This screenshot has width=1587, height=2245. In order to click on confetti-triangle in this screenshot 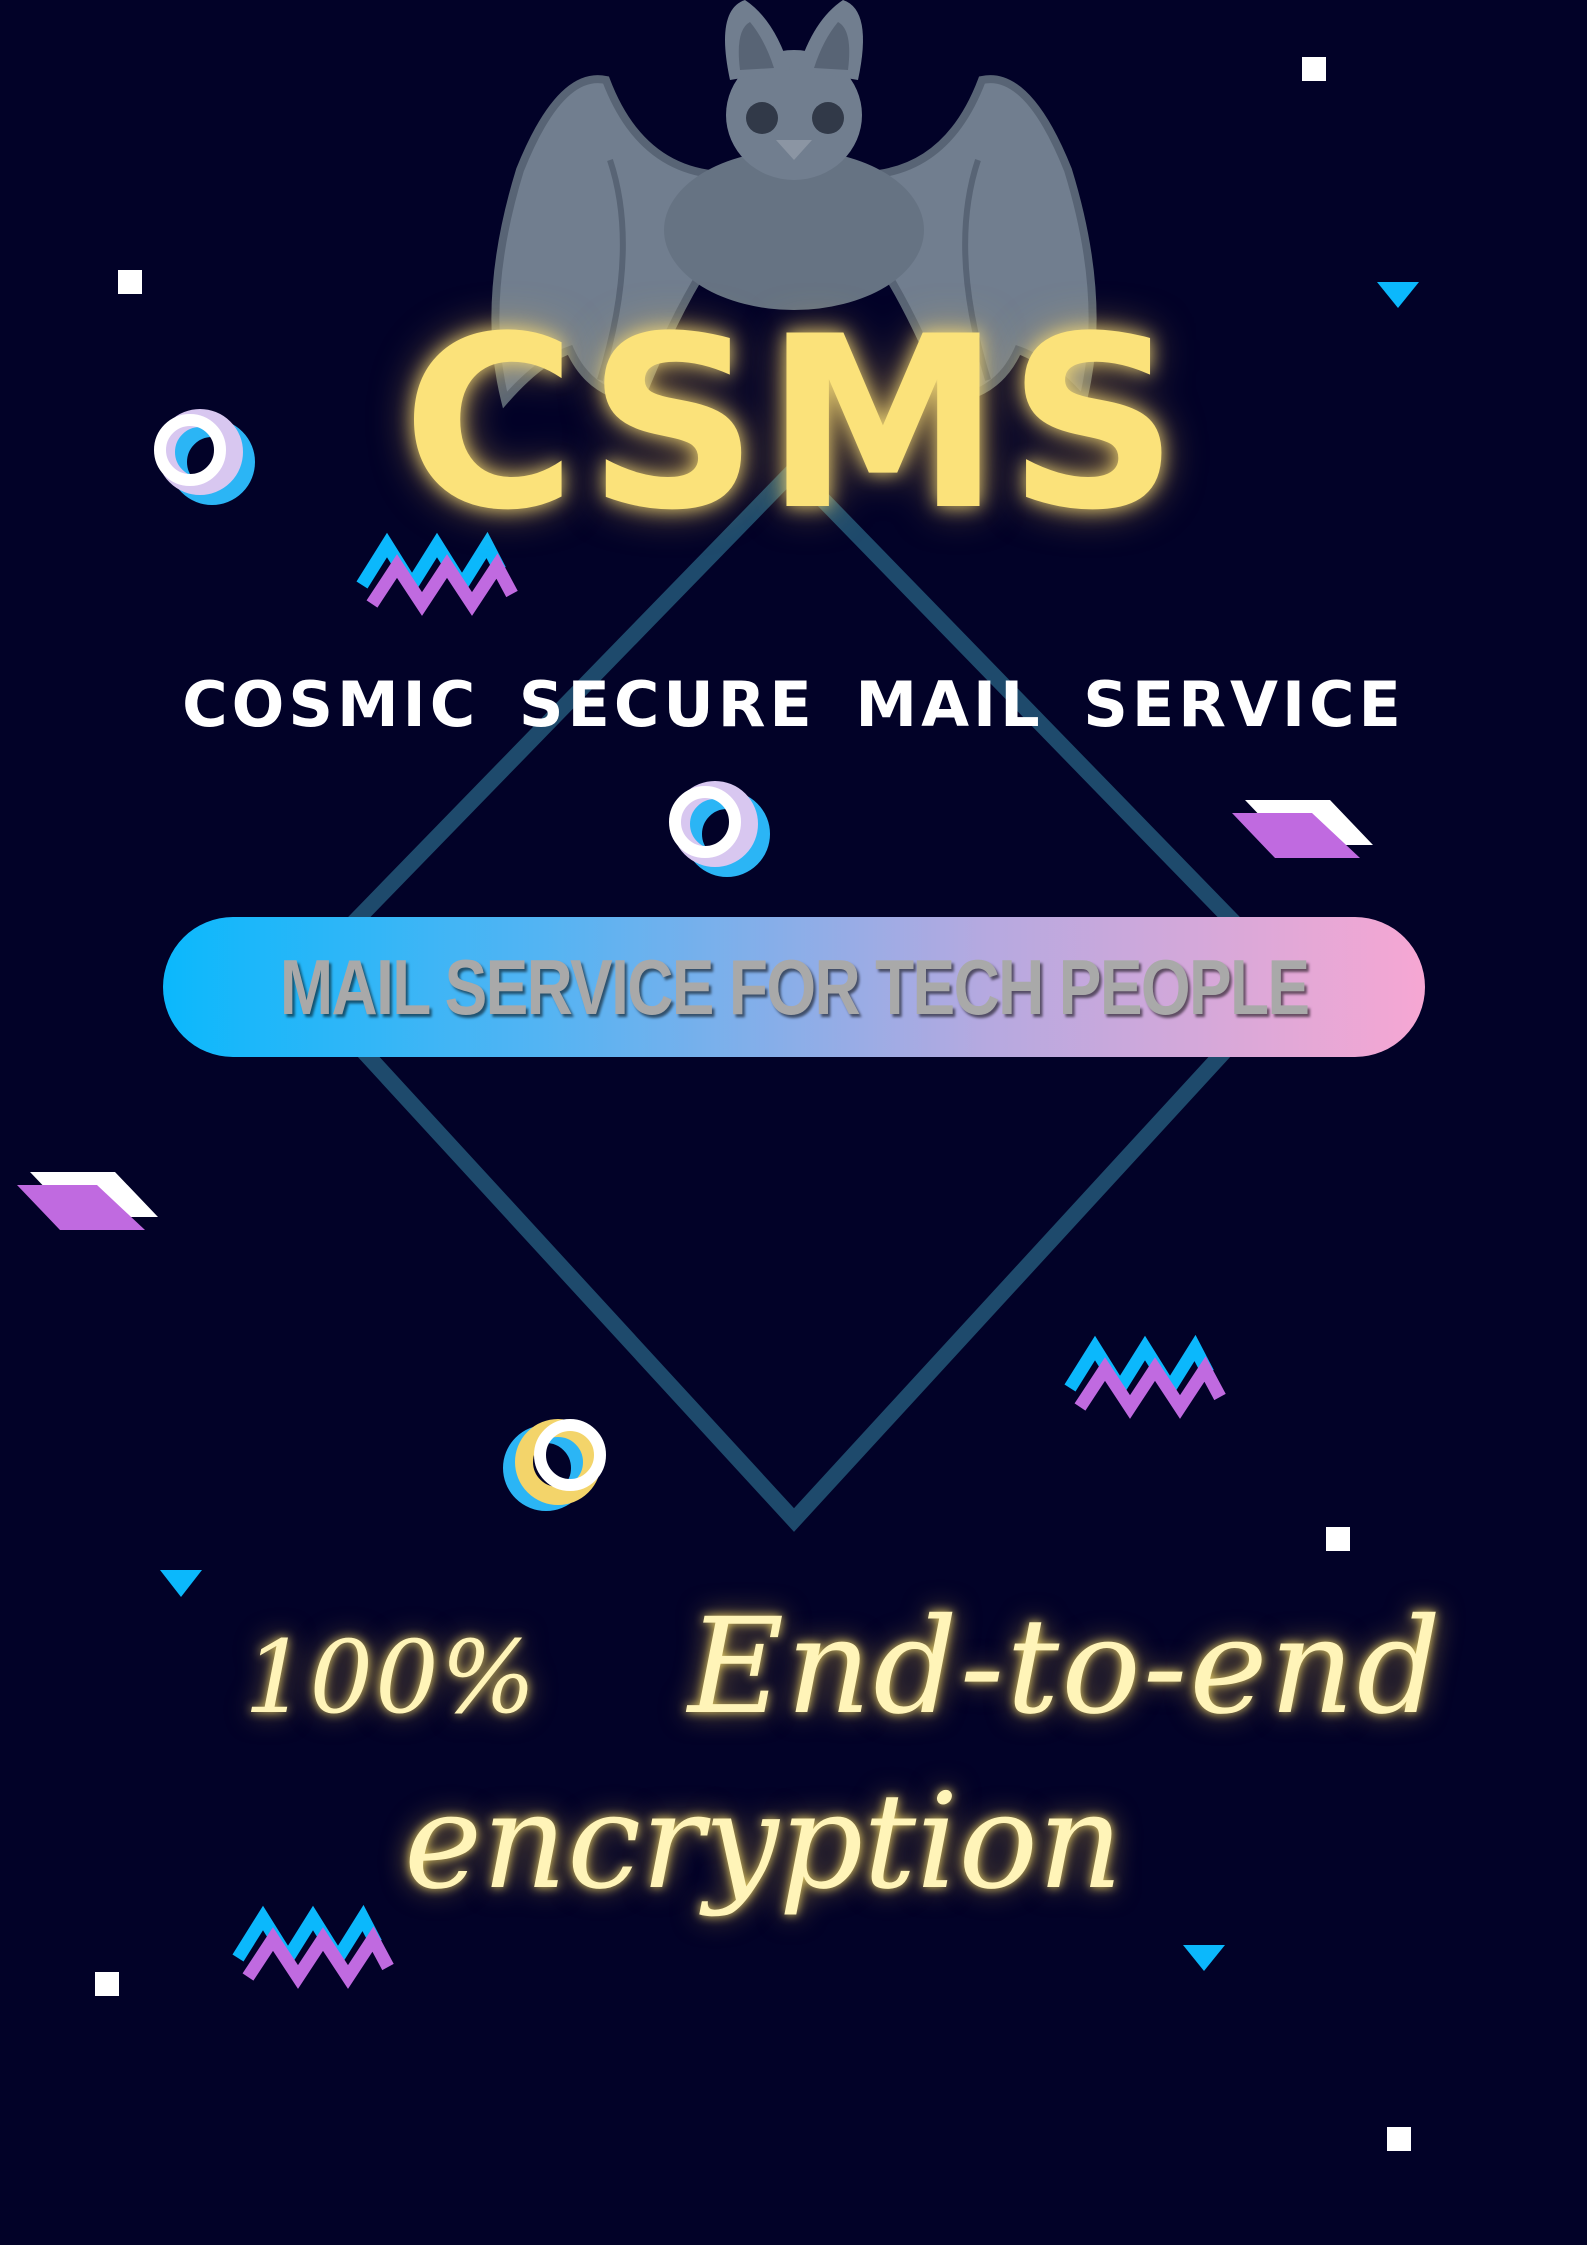, I will do `click(1204, 1958)`.